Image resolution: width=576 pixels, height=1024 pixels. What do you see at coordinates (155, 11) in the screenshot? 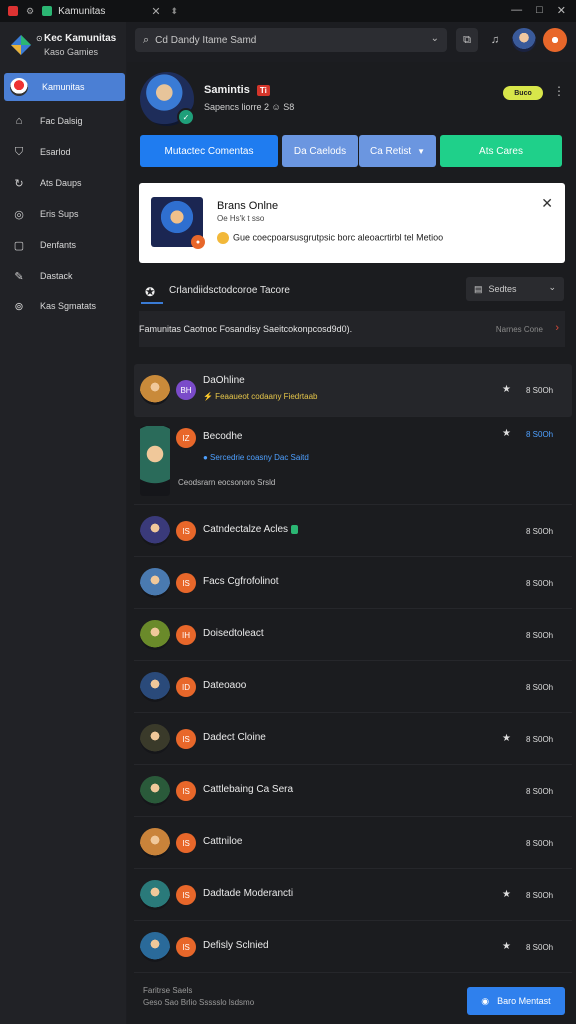
I see `close-tab-icon: ✕` at bounding box center [155, 11].